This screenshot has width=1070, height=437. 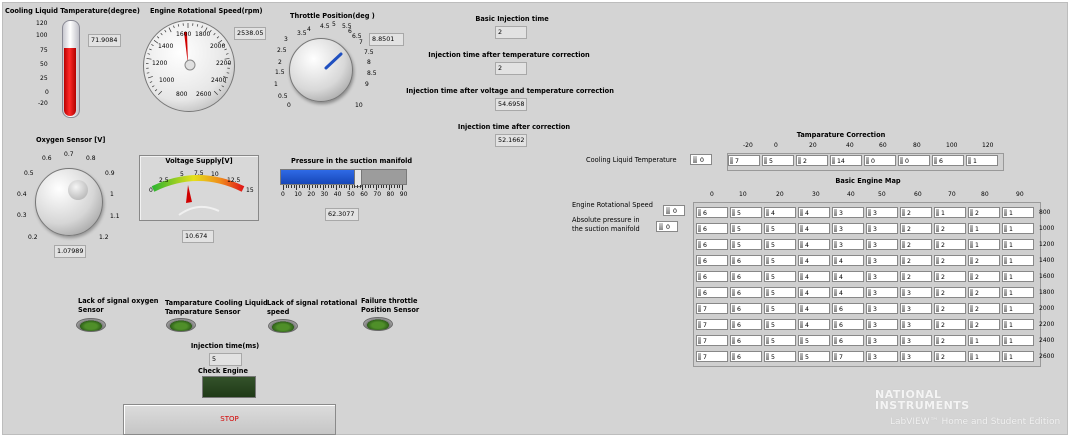 What do you see at coordinates (229, 419) in the screenshot?
I see `stop-button: STOP` at bounding box center [229, 419].